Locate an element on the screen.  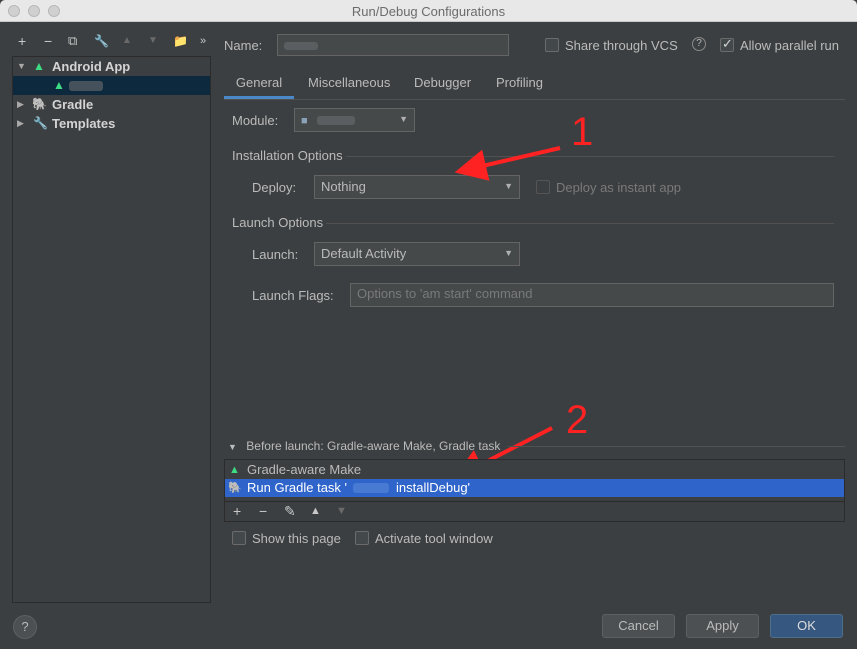
show-page-label: Show this page is located at coordinates (296, 538).